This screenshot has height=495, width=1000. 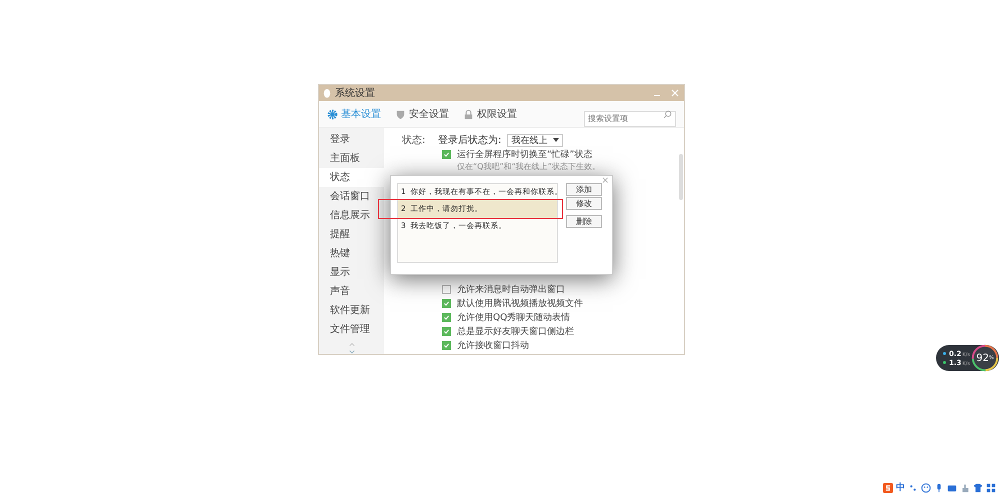 What do you see at coordinates (351, 291) in the screenshot?
I see `sidebar-item: 声音` at bounding box center [351, 291].